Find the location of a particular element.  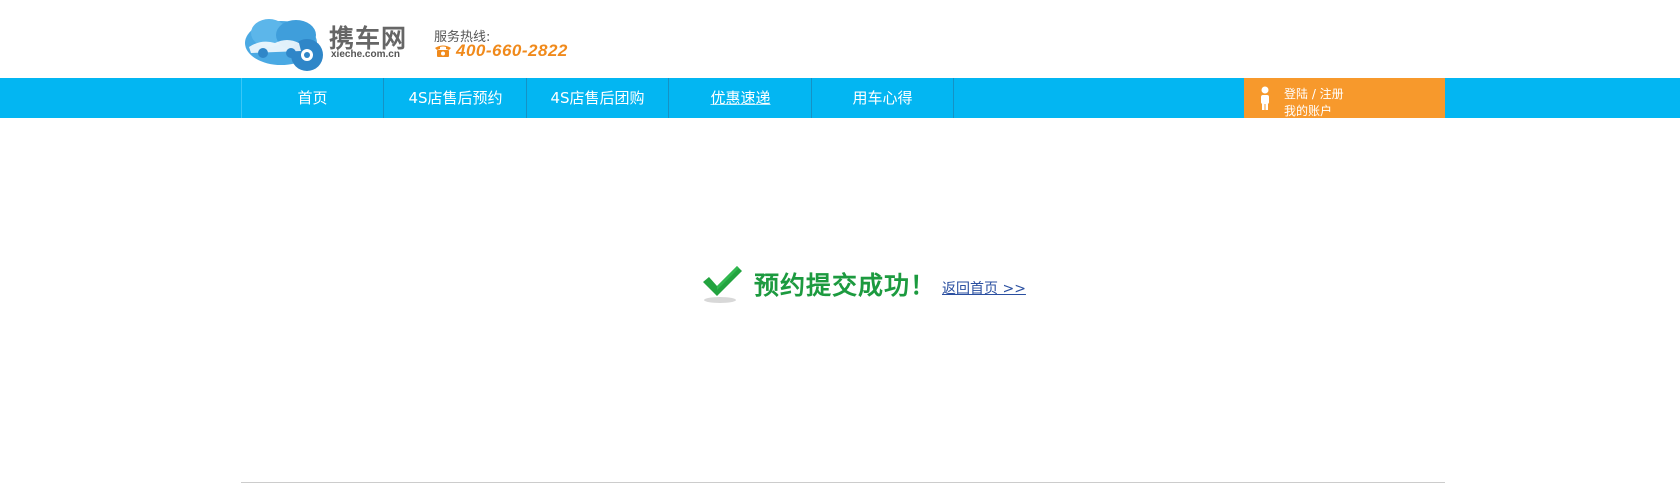

login-register-link: 登陆 / 注册 is located at coordinates (1314, 93).